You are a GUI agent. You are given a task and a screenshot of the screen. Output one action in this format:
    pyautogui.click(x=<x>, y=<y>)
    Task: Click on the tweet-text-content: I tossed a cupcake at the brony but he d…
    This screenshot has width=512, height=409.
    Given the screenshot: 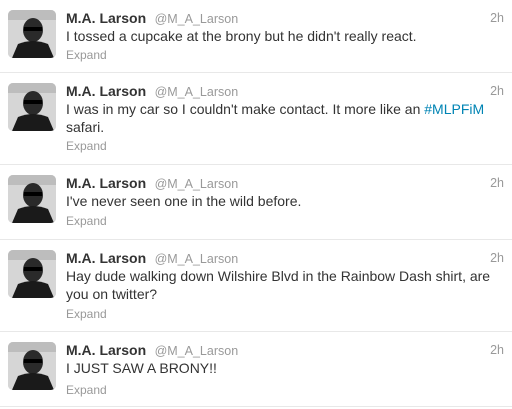 What is the action you would take?
    pyautogui.click(x=241, y=36)
    